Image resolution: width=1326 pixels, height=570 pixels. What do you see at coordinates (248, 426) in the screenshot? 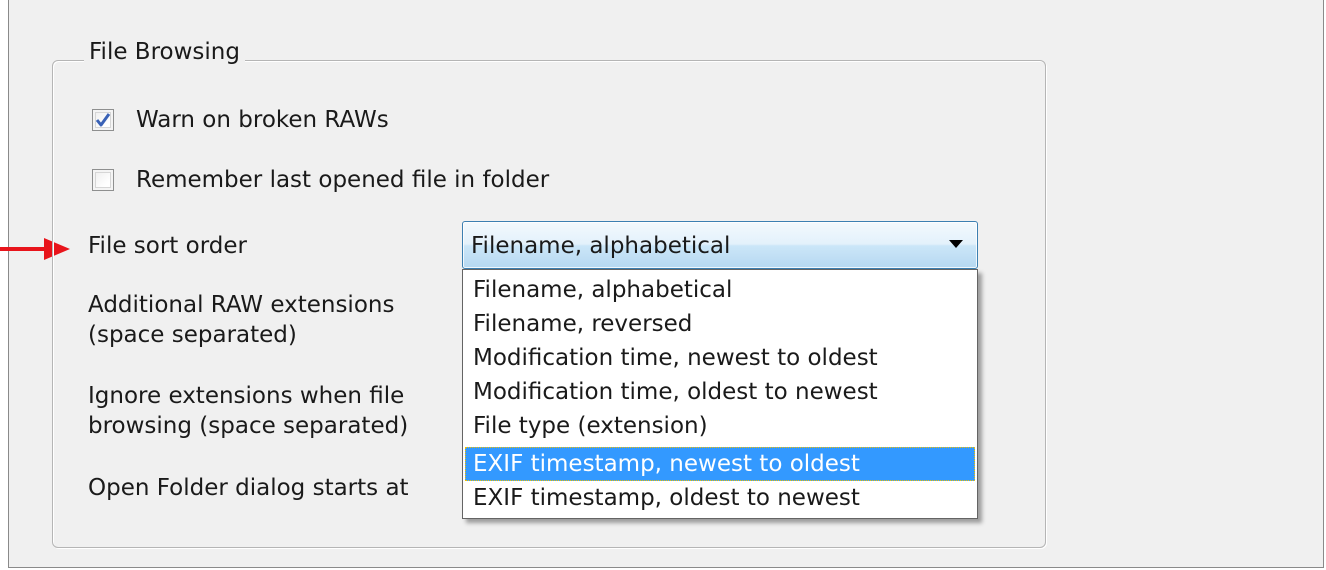
I see `ignore-extensions-label-line2: browsing (space separated)` at bounding box center [248, 426].